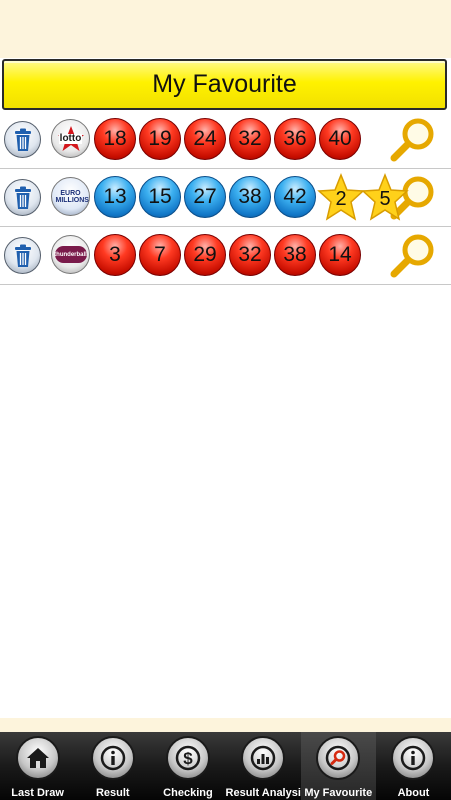 This screenshot has height=800, width=451. I want to click on tab-label: Last Draw, so click(37, 793).